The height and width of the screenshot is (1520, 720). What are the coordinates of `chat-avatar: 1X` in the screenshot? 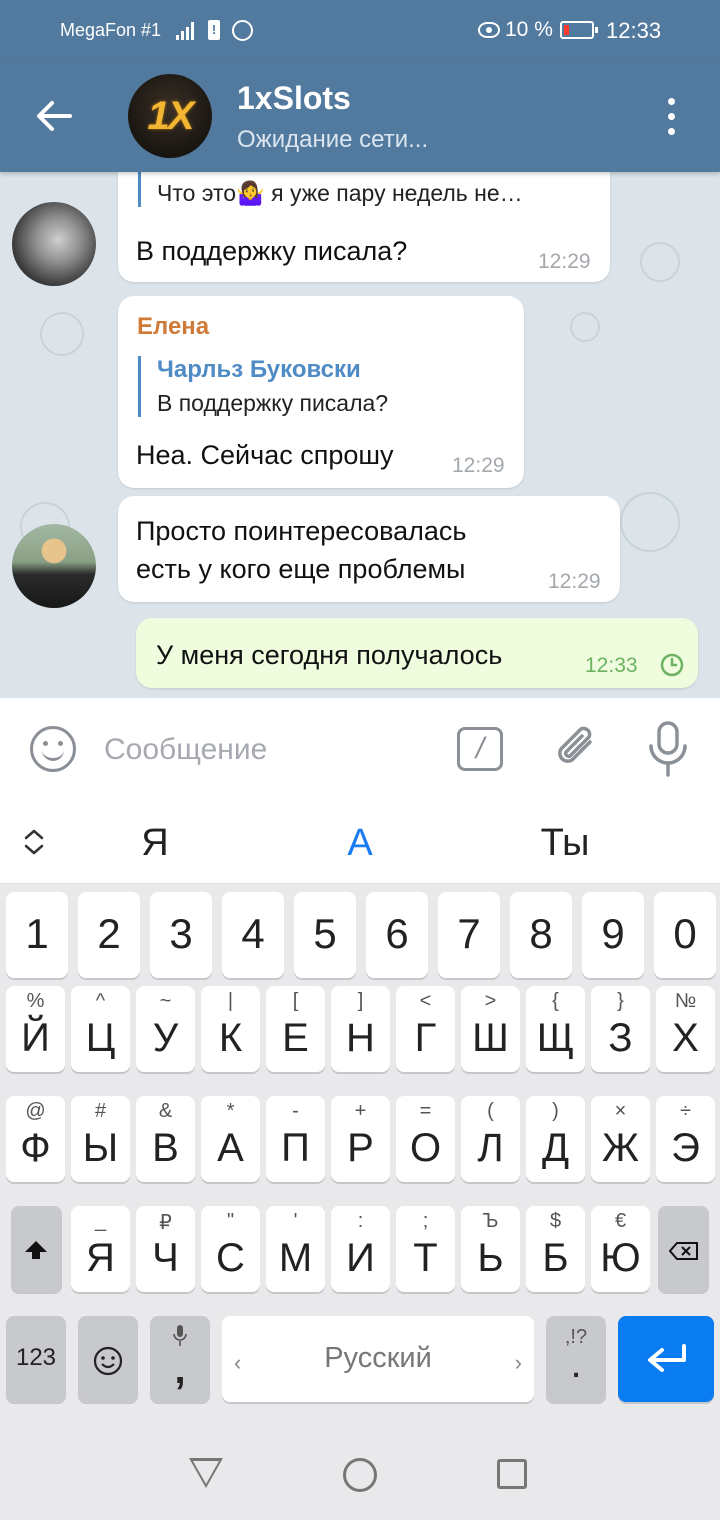 It's located at (170, 116).